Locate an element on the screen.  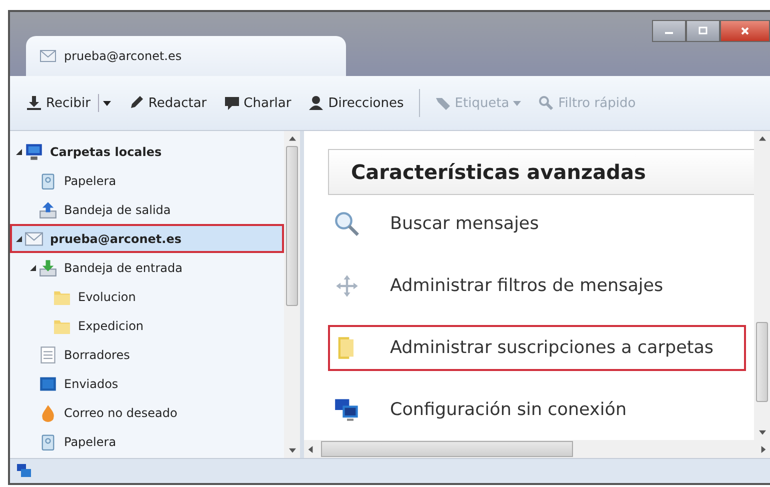
folder-item: Correo no deseado is located at coordinates (147, 412).